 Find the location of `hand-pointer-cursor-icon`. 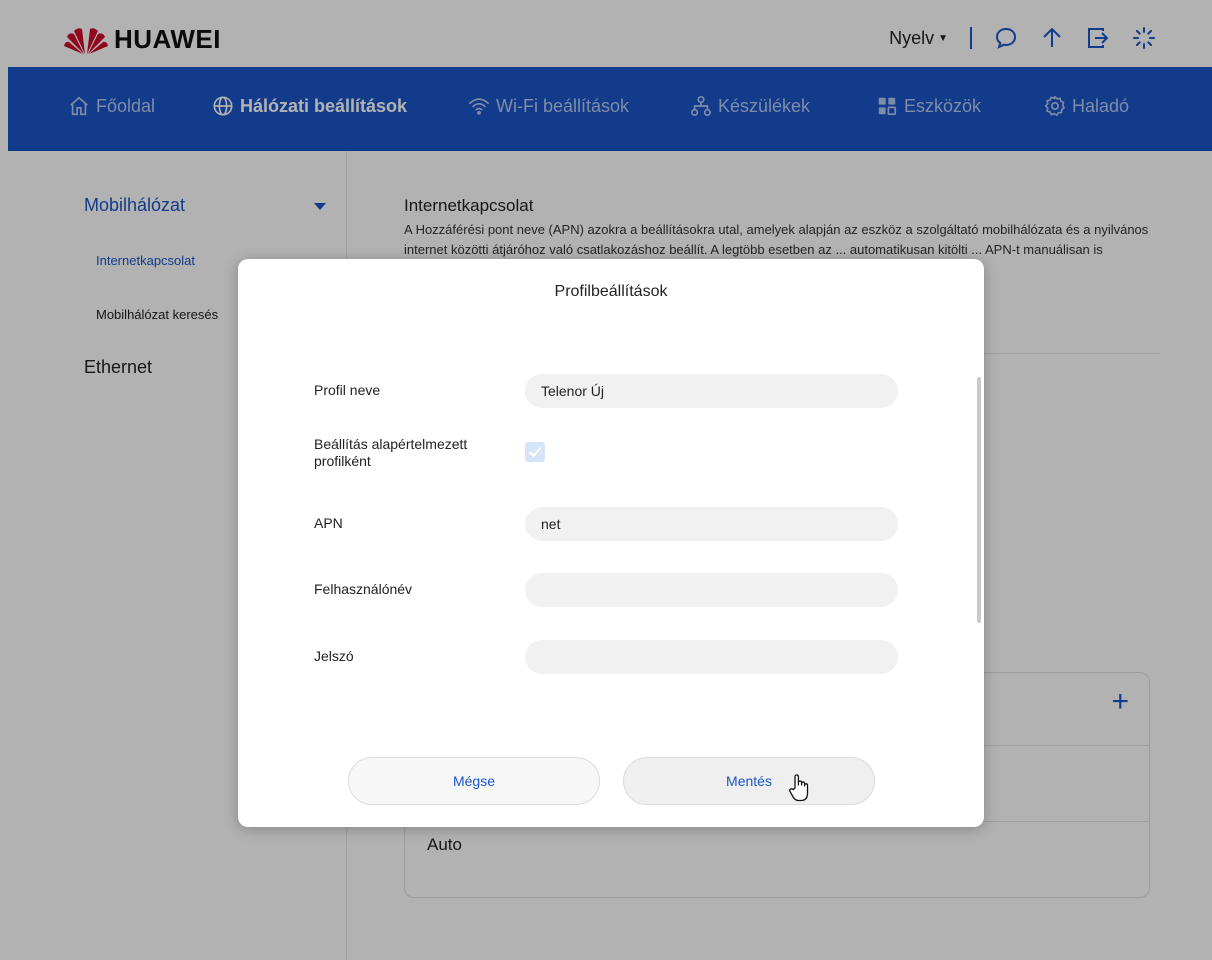

hand-pointer-cursor-icon is located at coordinates (799, 788).